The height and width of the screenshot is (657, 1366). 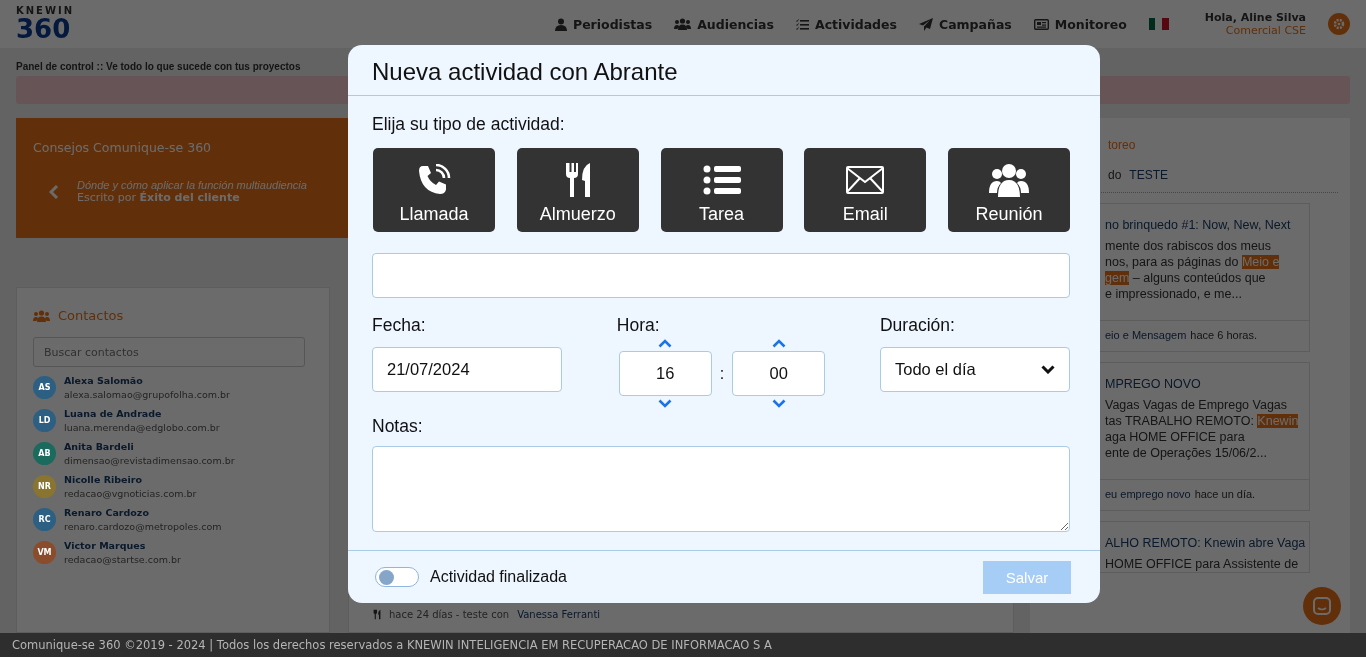 I want to click on nav-link: Actividades, so click(x=846, y=24).